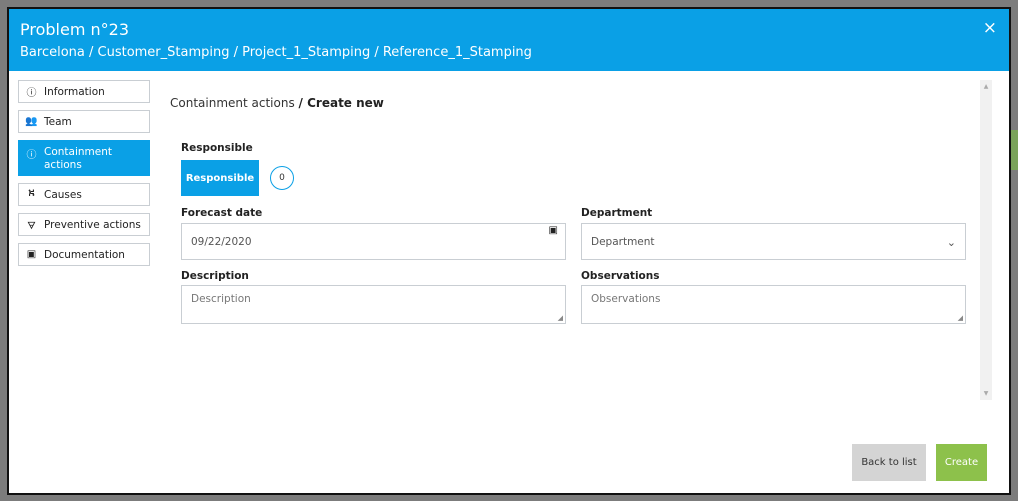 This screenshot has height=501, width=1018. I want to click on breadcrumb-section: Containment actions, so click(232, 103).